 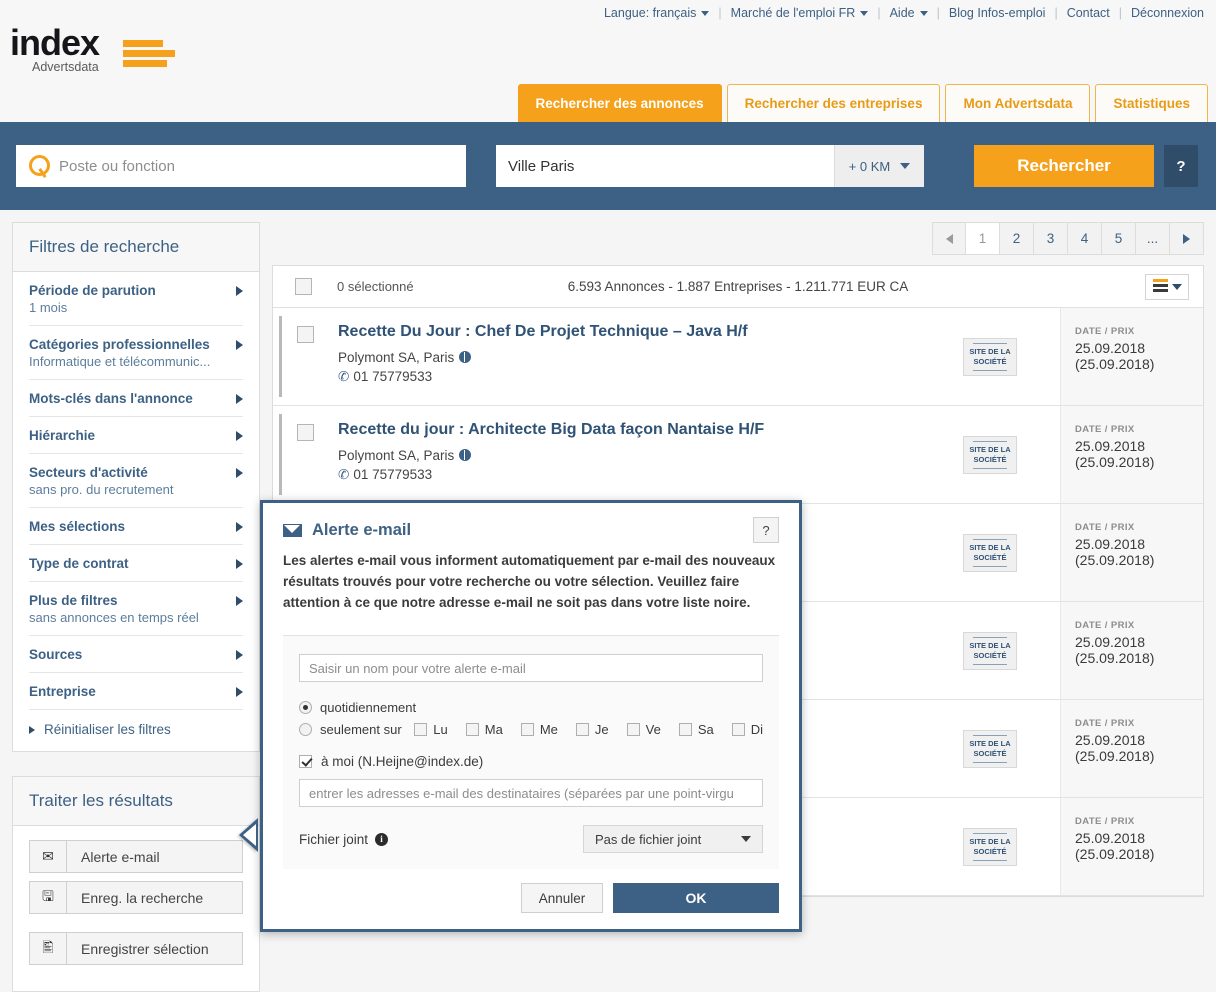 What do you see at coordinates (1064, 166) in the screenshot?
I see `search-button: Rechercher` at bounding box center [1064, 166].